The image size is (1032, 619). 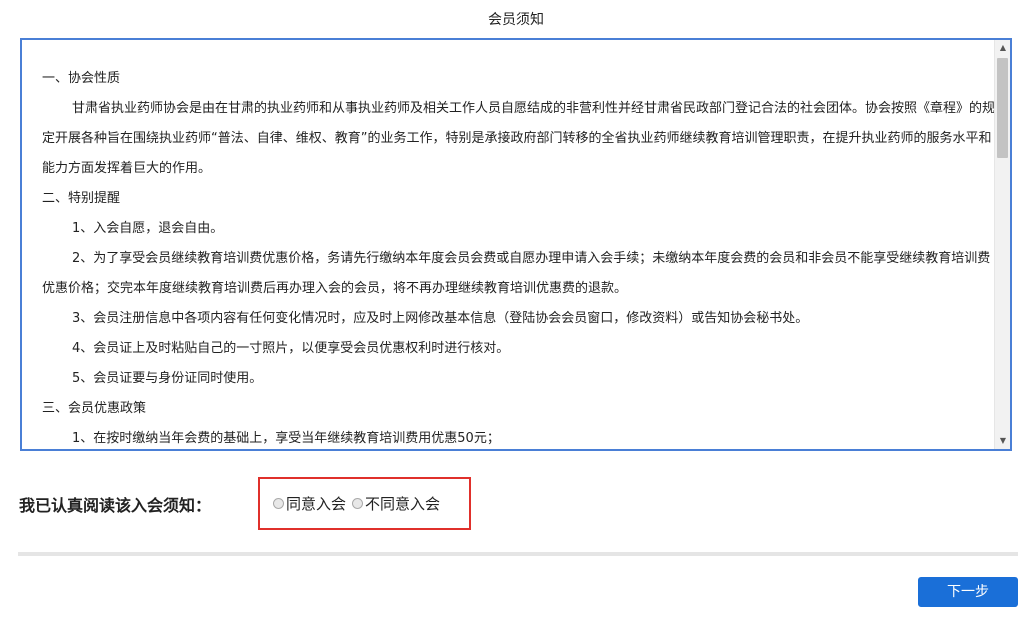 What do you see at coordinates (358, 503) in the screenshot?
I see `disagree-radio` at bounding box center [358, 503].